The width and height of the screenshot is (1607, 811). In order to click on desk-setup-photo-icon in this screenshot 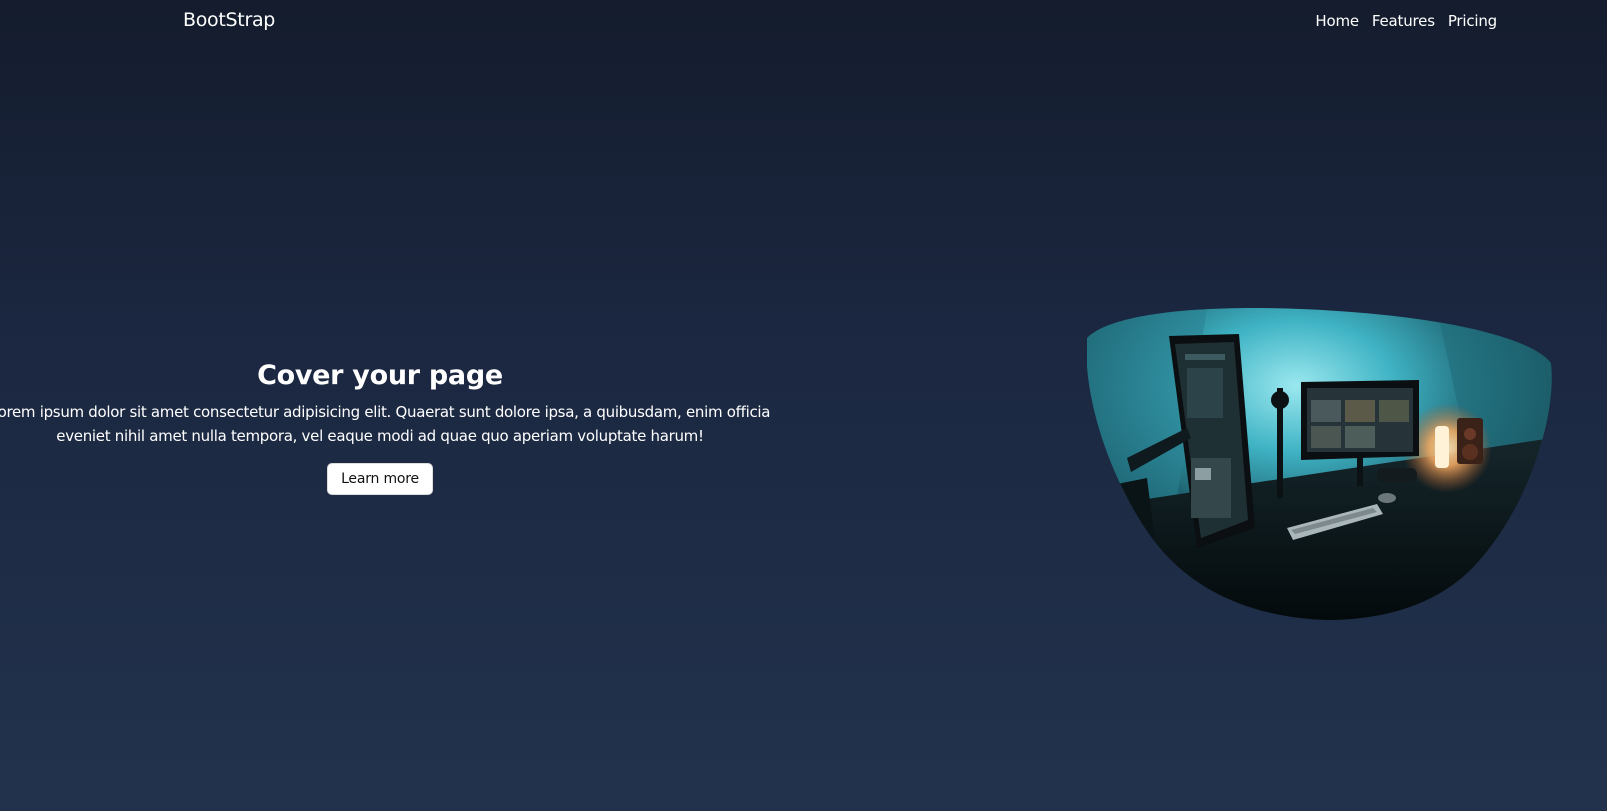, I will do `click(1319, 464)`.